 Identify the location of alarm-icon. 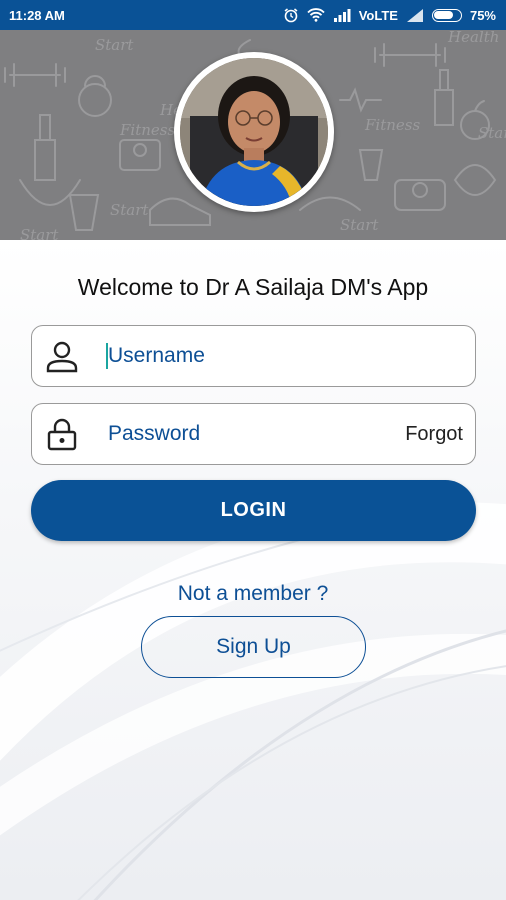
(291, 15).